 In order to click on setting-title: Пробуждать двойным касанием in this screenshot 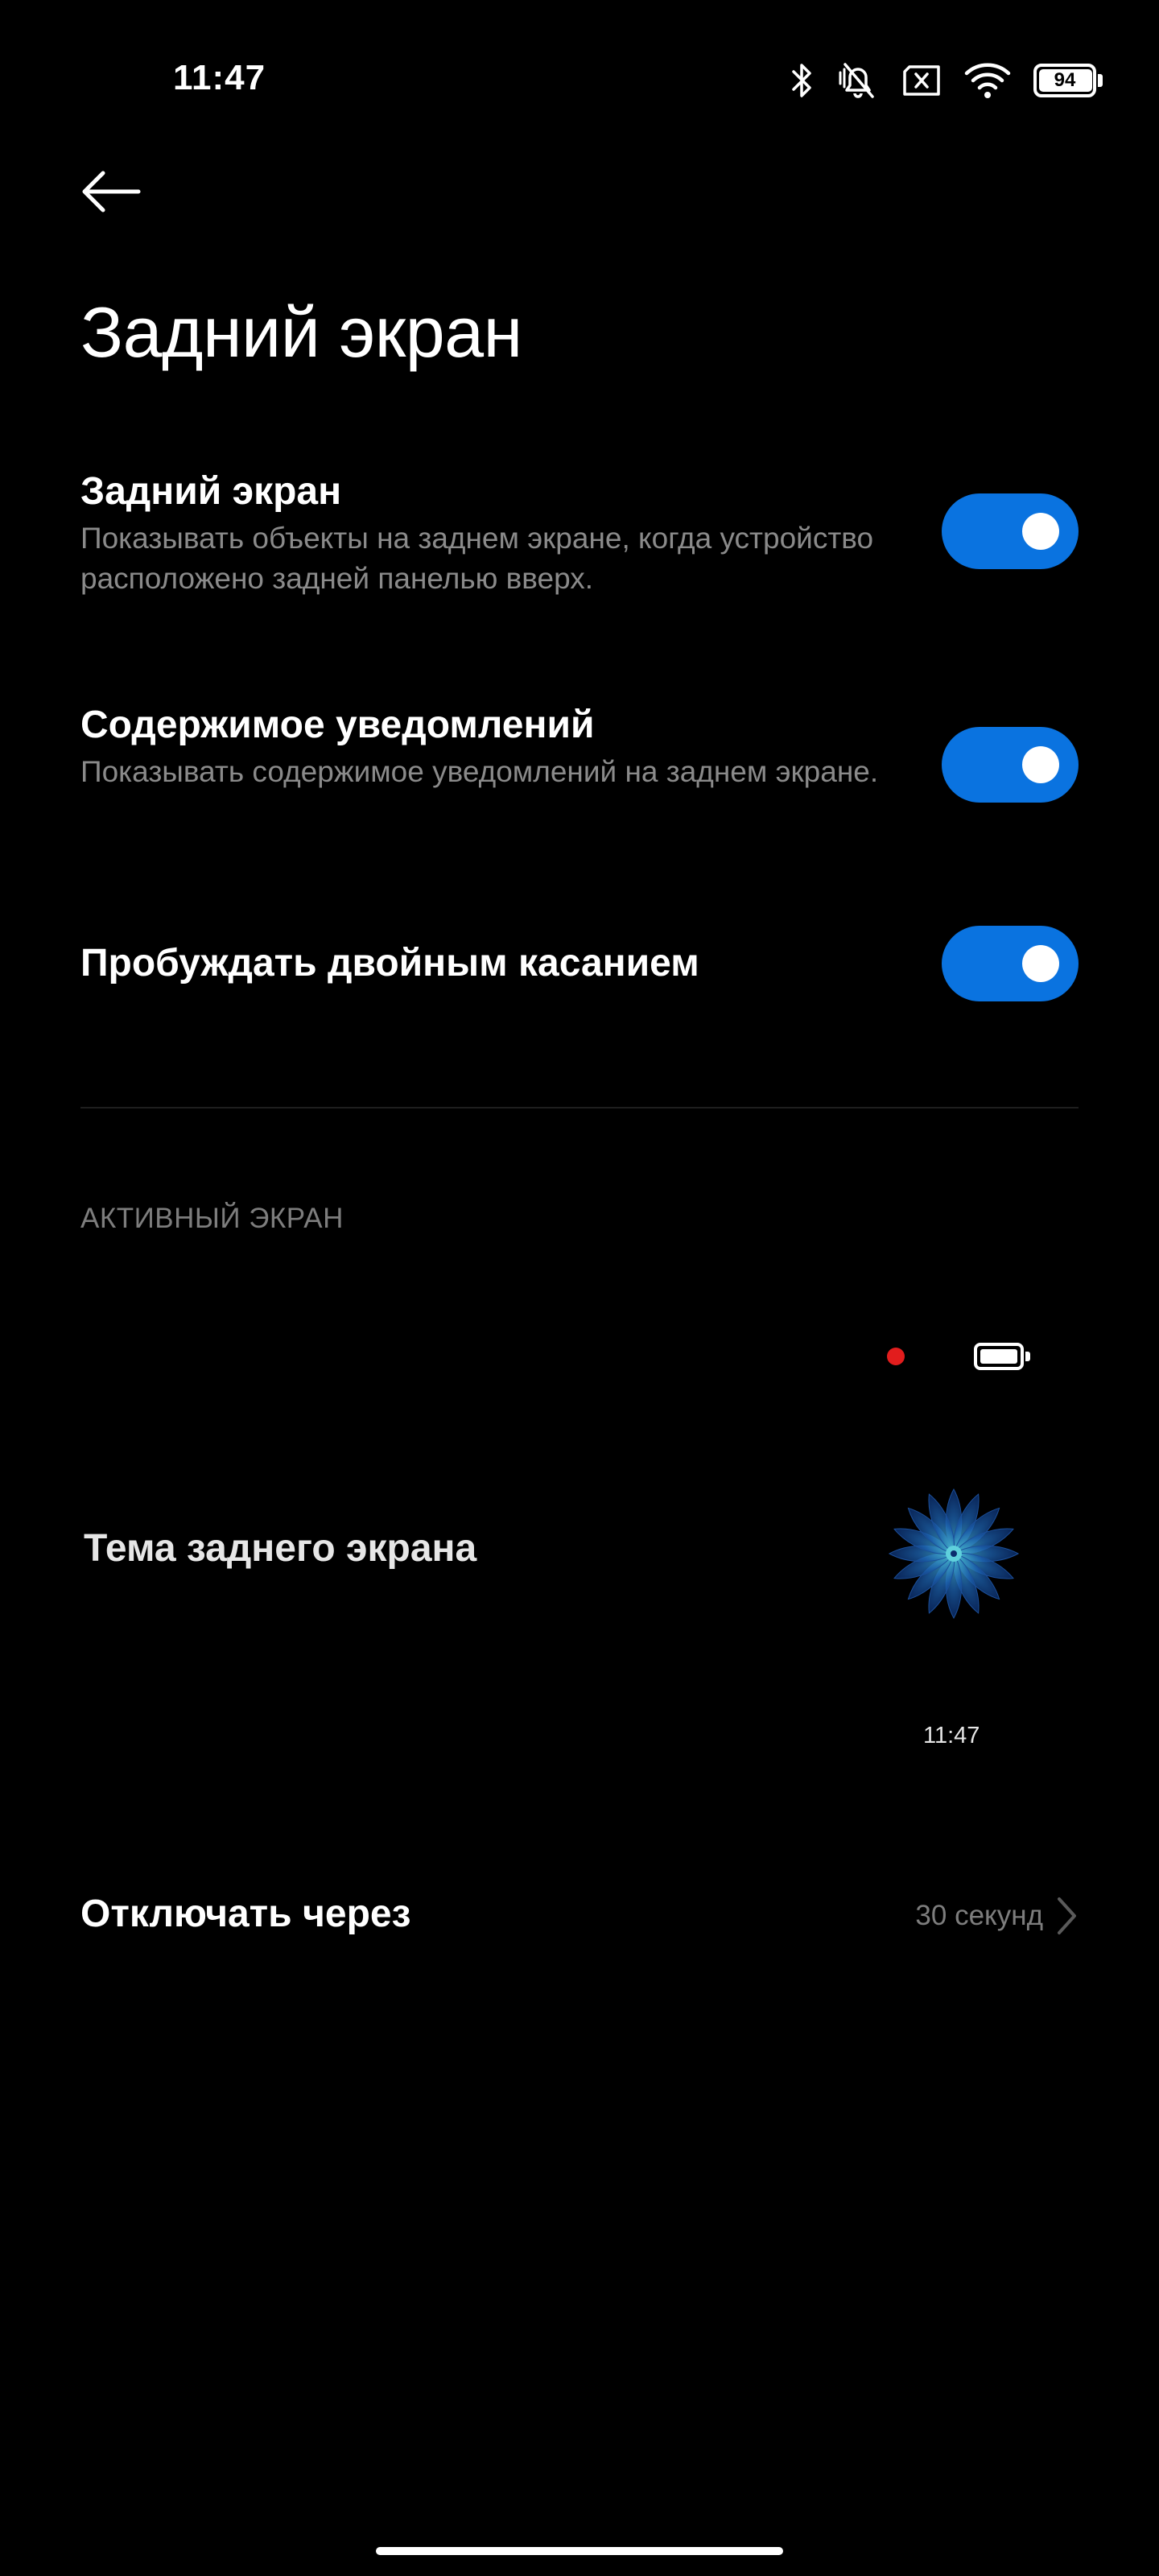, I will do `click(389, 964)`.